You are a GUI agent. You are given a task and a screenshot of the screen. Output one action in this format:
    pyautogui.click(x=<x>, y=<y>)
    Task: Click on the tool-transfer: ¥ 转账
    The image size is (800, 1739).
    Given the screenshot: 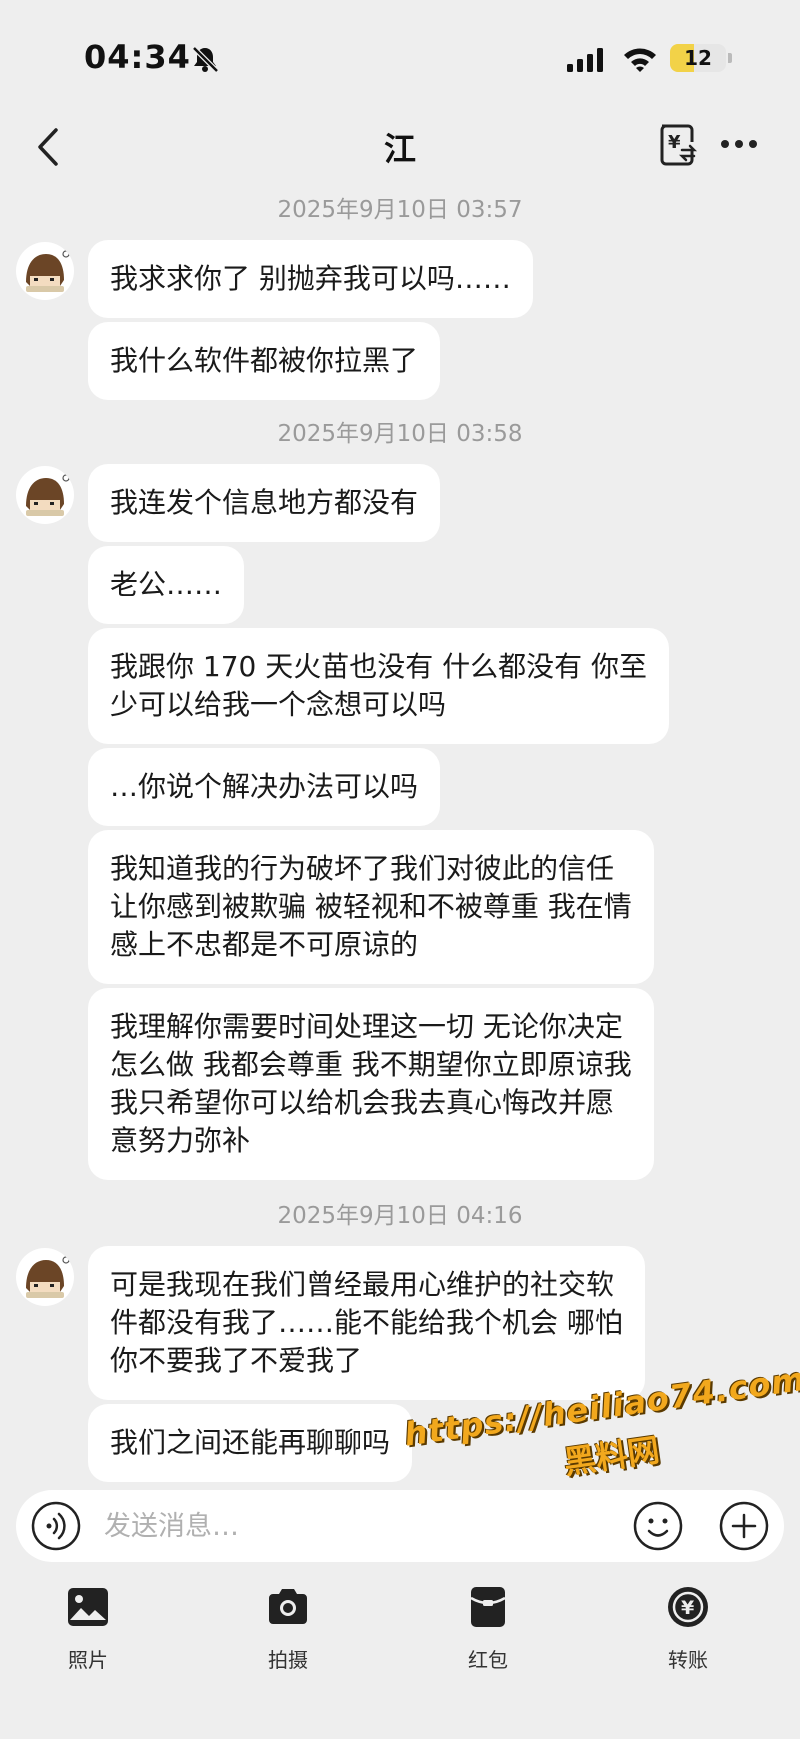 What is the action you would take?
    pyautogui.click(x=688, y=1635)
    